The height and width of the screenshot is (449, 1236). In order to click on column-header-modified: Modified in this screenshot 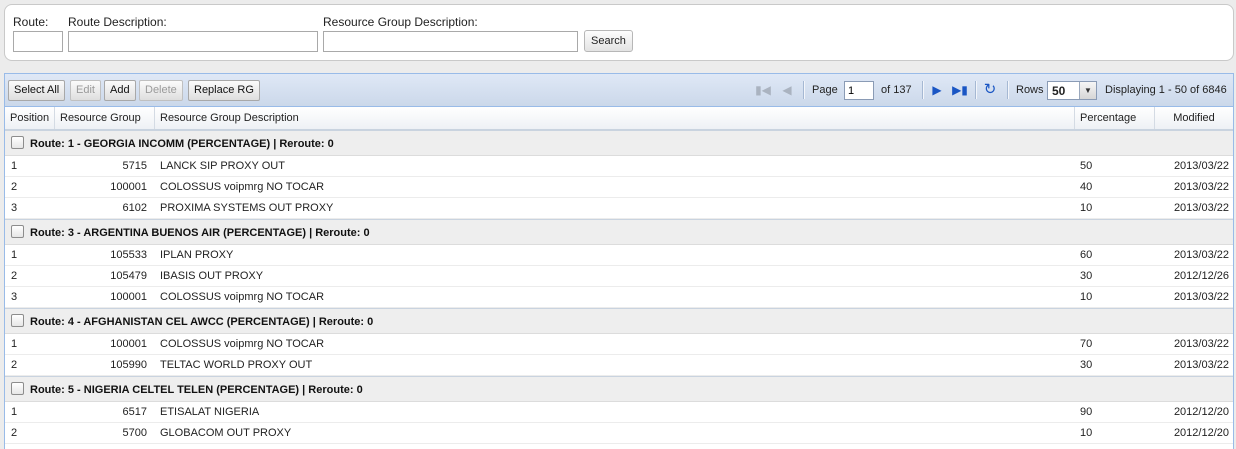, I will do `click(1194, 118)`.